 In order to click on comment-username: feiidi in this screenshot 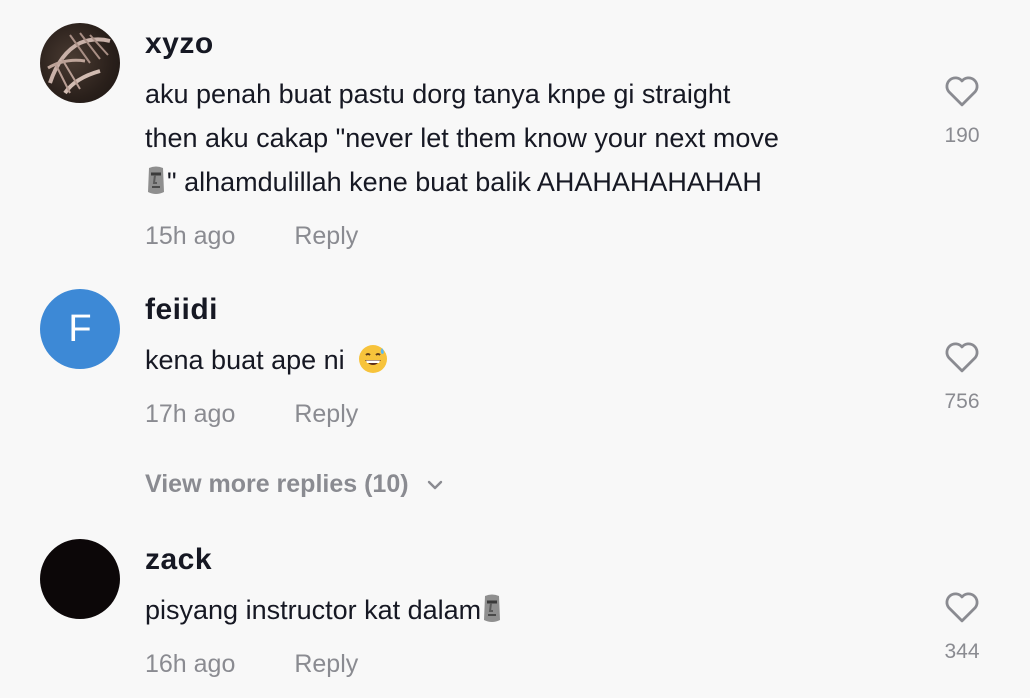, I will do `click(181, 310)`.